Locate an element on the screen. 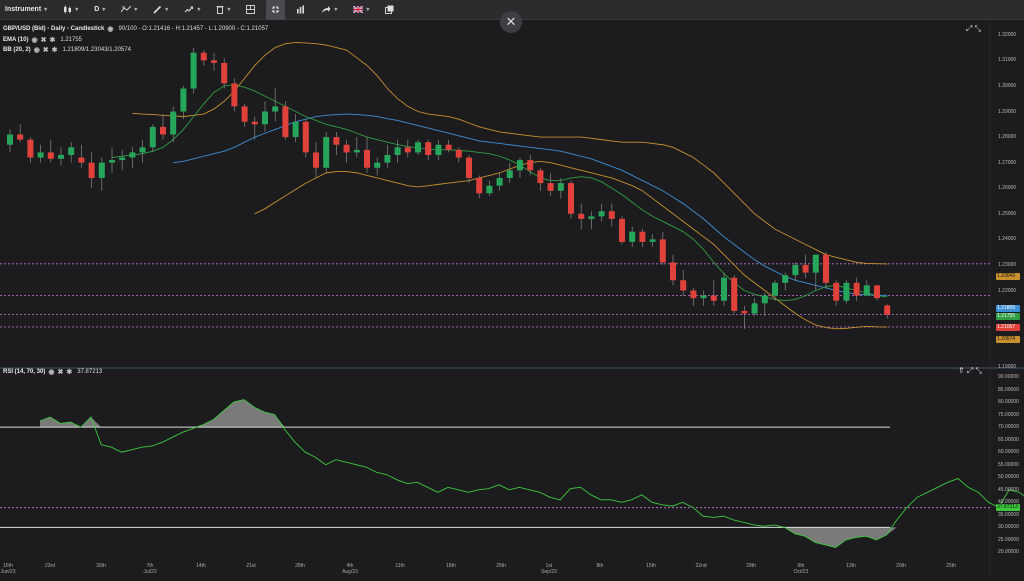 This screenshot has height=581, width=1024. language-dropdown: ▾ is located at coordinates (361, 10).